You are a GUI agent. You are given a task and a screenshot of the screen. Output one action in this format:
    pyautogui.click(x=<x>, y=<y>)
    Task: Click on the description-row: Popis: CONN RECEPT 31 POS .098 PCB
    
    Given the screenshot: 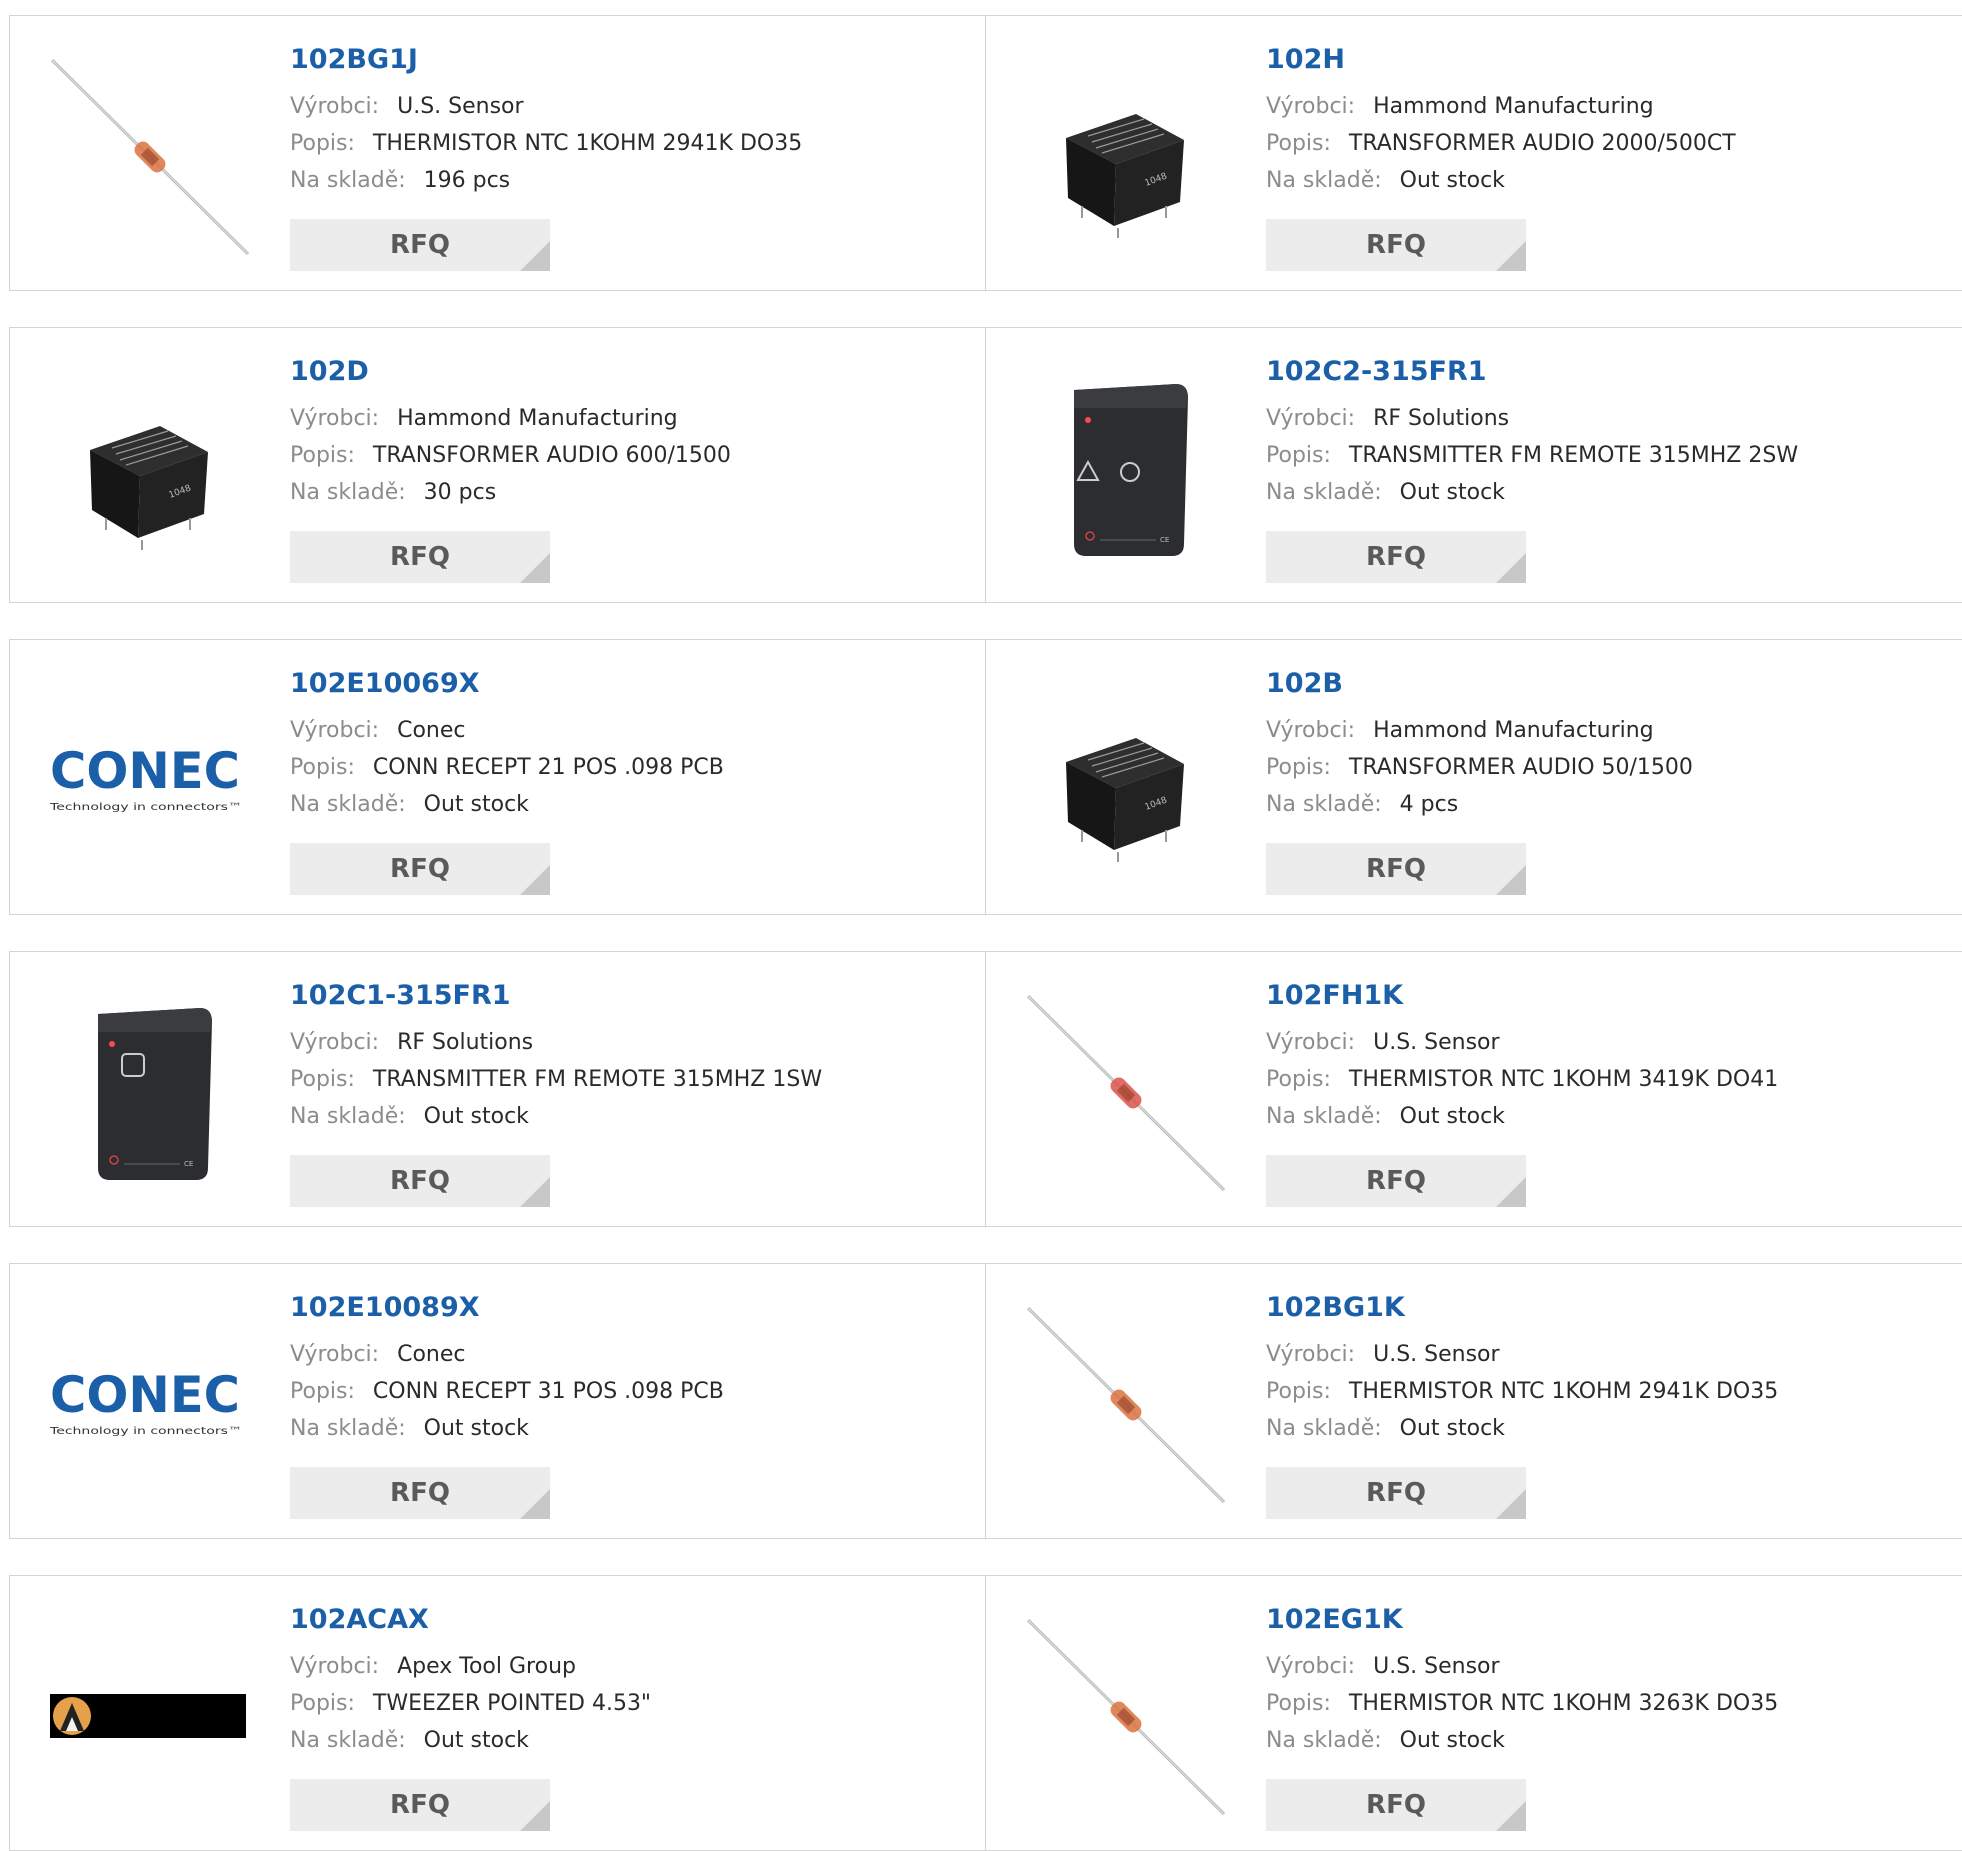 What is the action you would take?
    pyautogui.click(x=507, y=1391)
    